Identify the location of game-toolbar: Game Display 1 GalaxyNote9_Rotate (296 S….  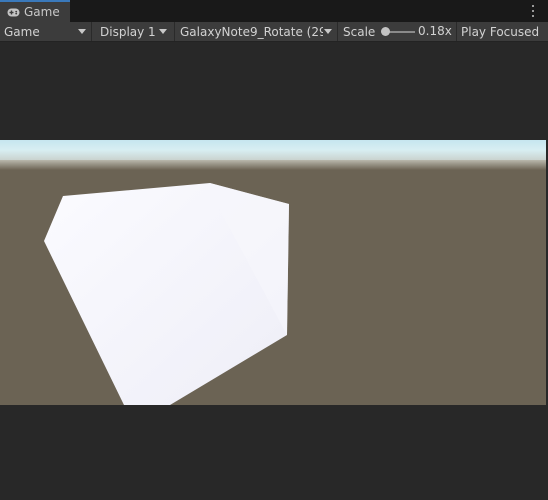
(274, 32).